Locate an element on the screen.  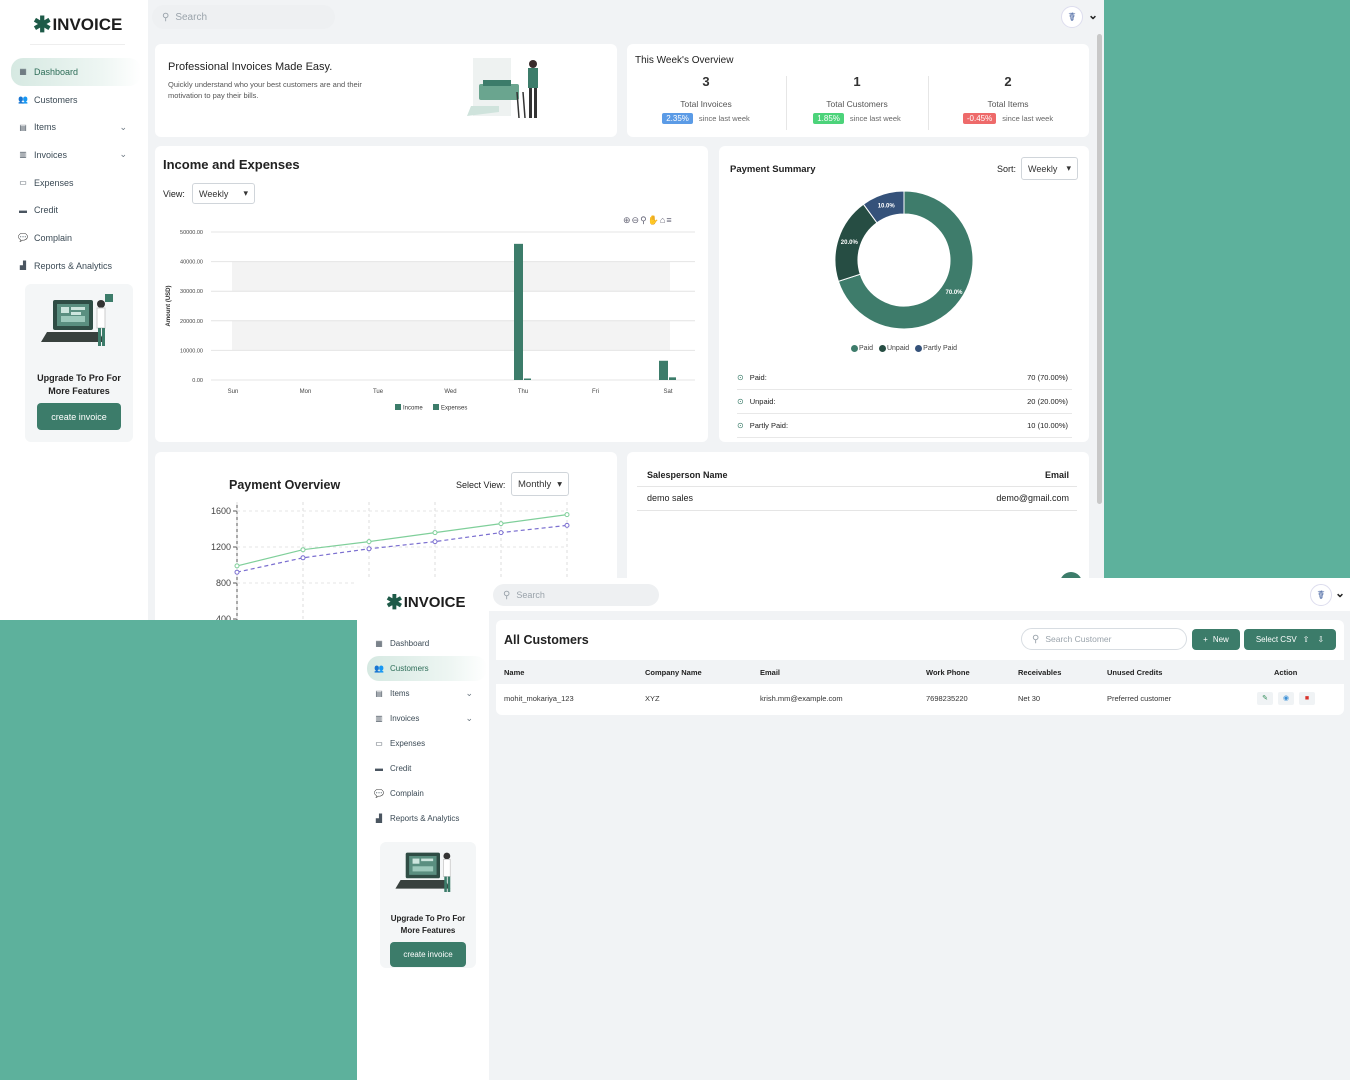
overview-stat: 2 Total Items -0.45% since last week is located at coordinates (1008, 99).